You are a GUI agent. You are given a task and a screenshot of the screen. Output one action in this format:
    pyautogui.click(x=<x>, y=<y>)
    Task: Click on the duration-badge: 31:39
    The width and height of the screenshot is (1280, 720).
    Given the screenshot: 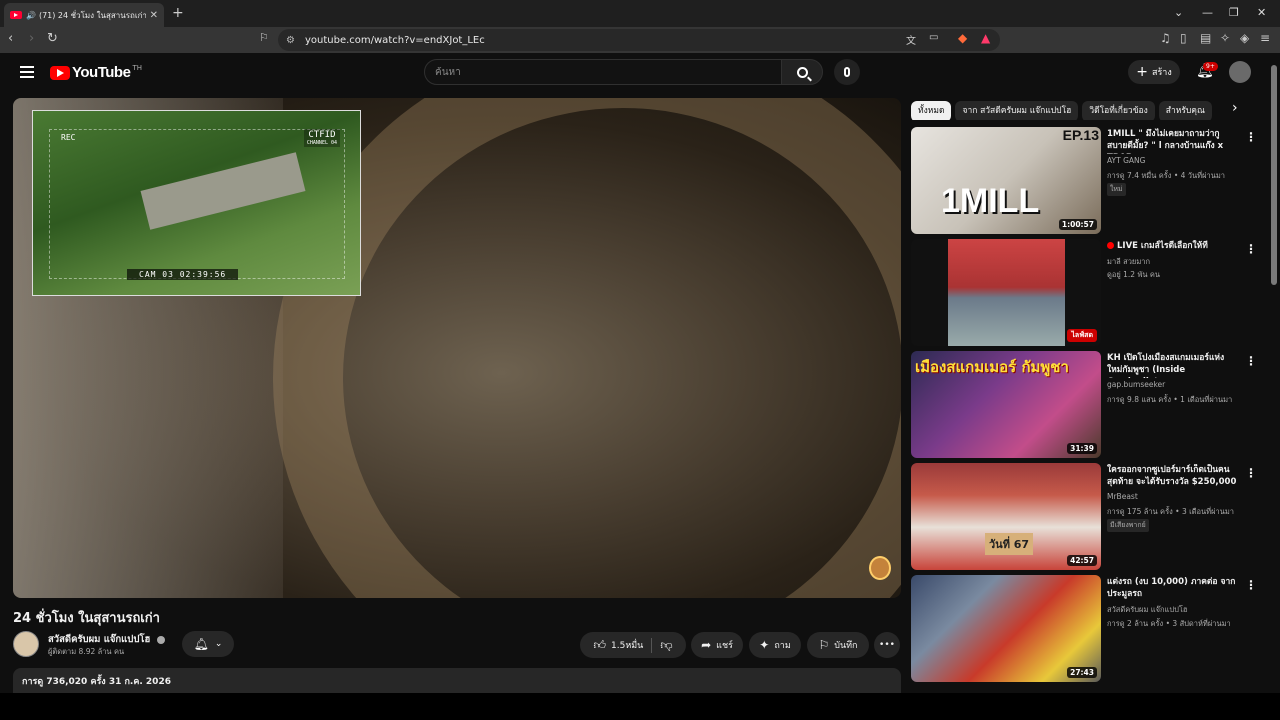 What is the action you would take?
    pyautogui.click(x=1082, y=448)
    